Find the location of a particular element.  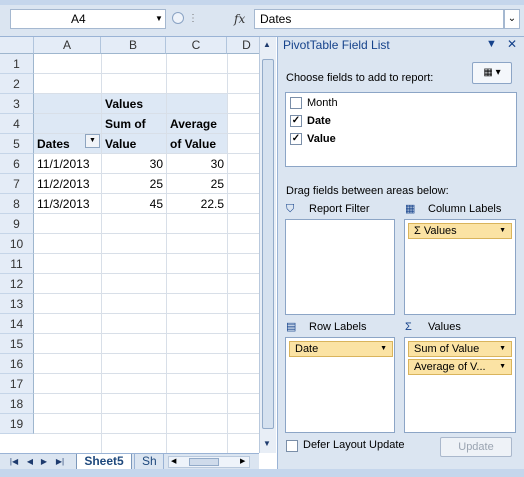

pivot-col-header: of Value is located at coordinates (193, 144).